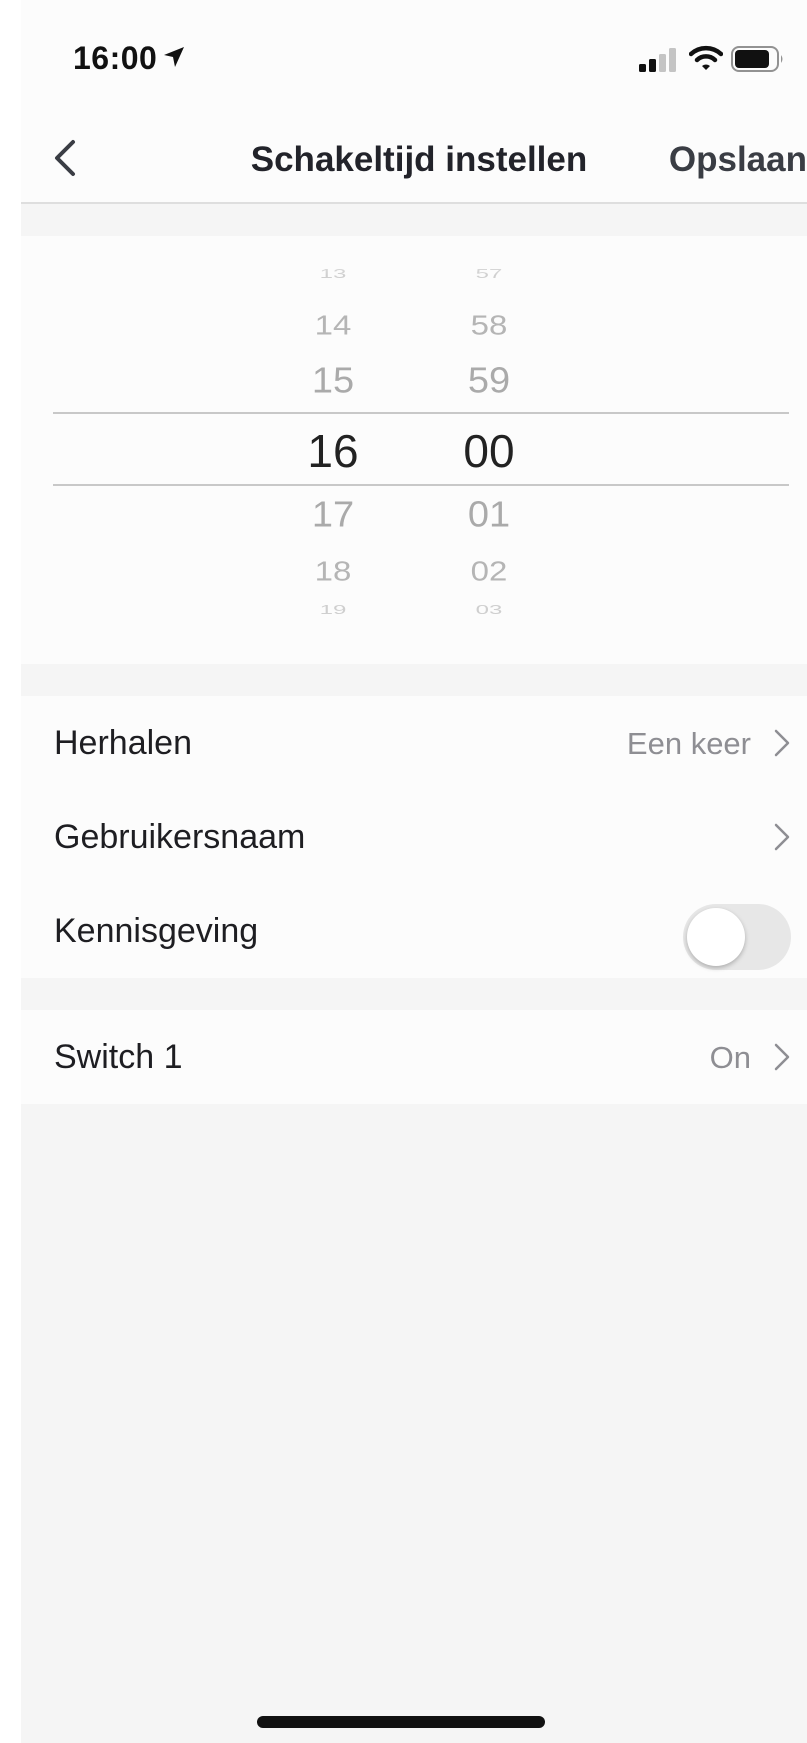 This screenshot has height=1743, width=807. What do you see at coordinates (333, 381) in the screenshot?
I see `hour-option: 15` at bounding box center [333, 381].